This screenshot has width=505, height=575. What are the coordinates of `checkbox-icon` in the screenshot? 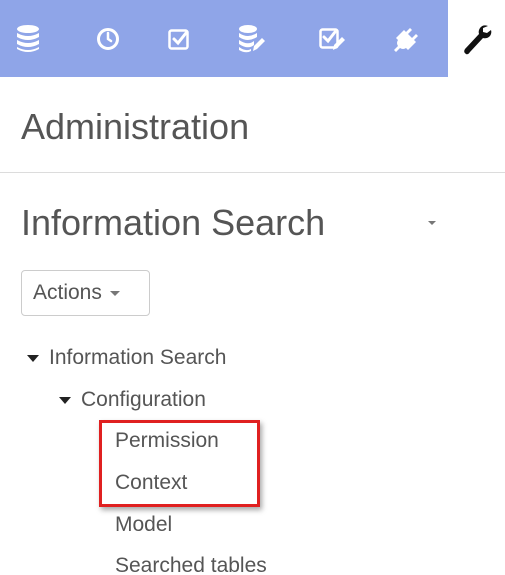 It's located at (178, 39).